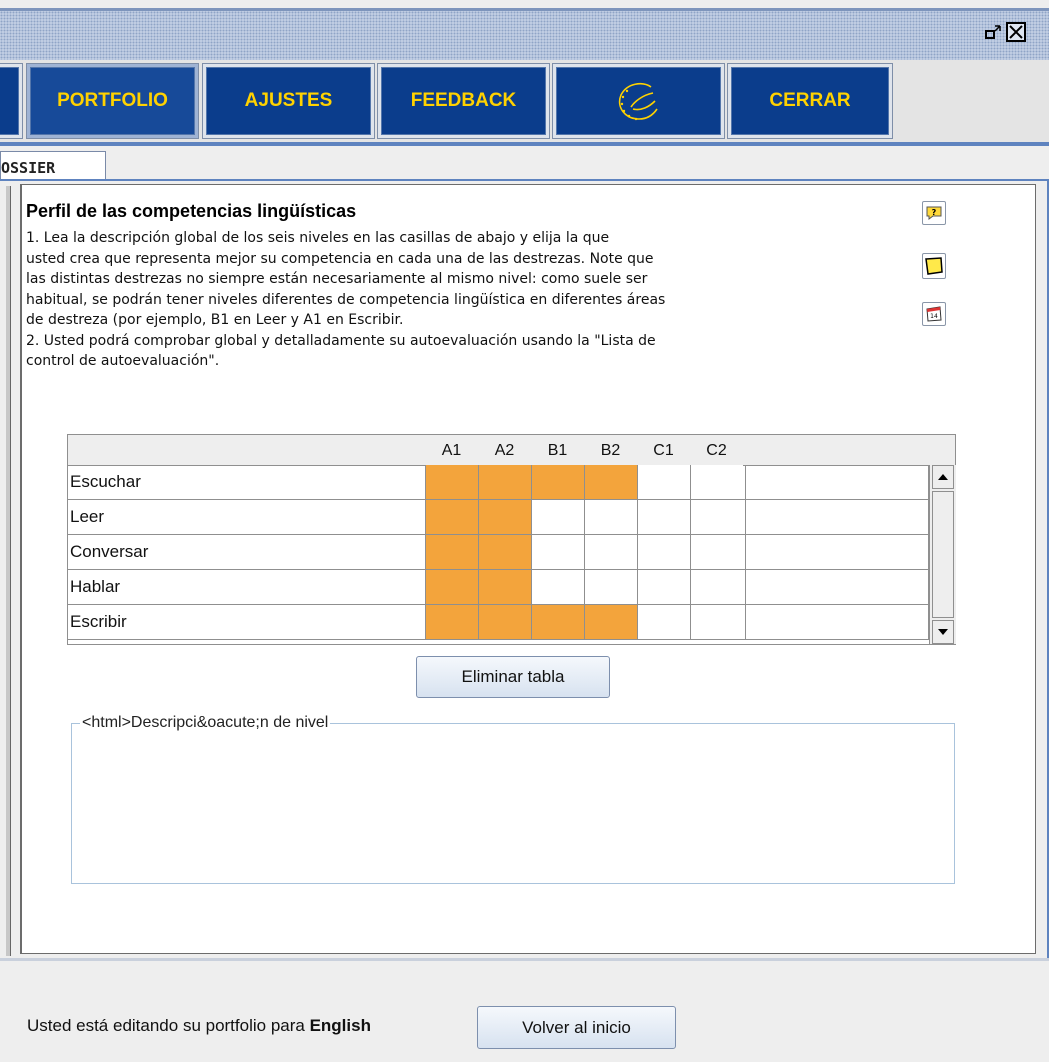 This screenshot has height=1062, width=1049. I want to click on nav-button-council-logo, so click(638, 101).